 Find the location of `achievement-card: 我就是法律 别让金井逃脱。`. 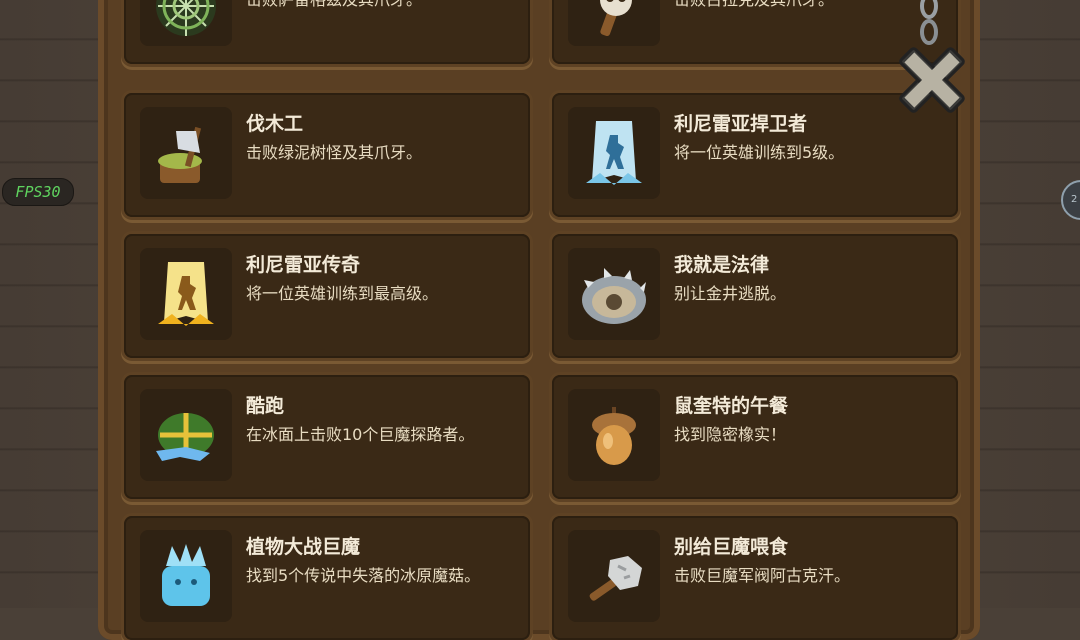

achievement-card: 我就是法律 别让金井逃脱。 is located at coordinates (755, 296).